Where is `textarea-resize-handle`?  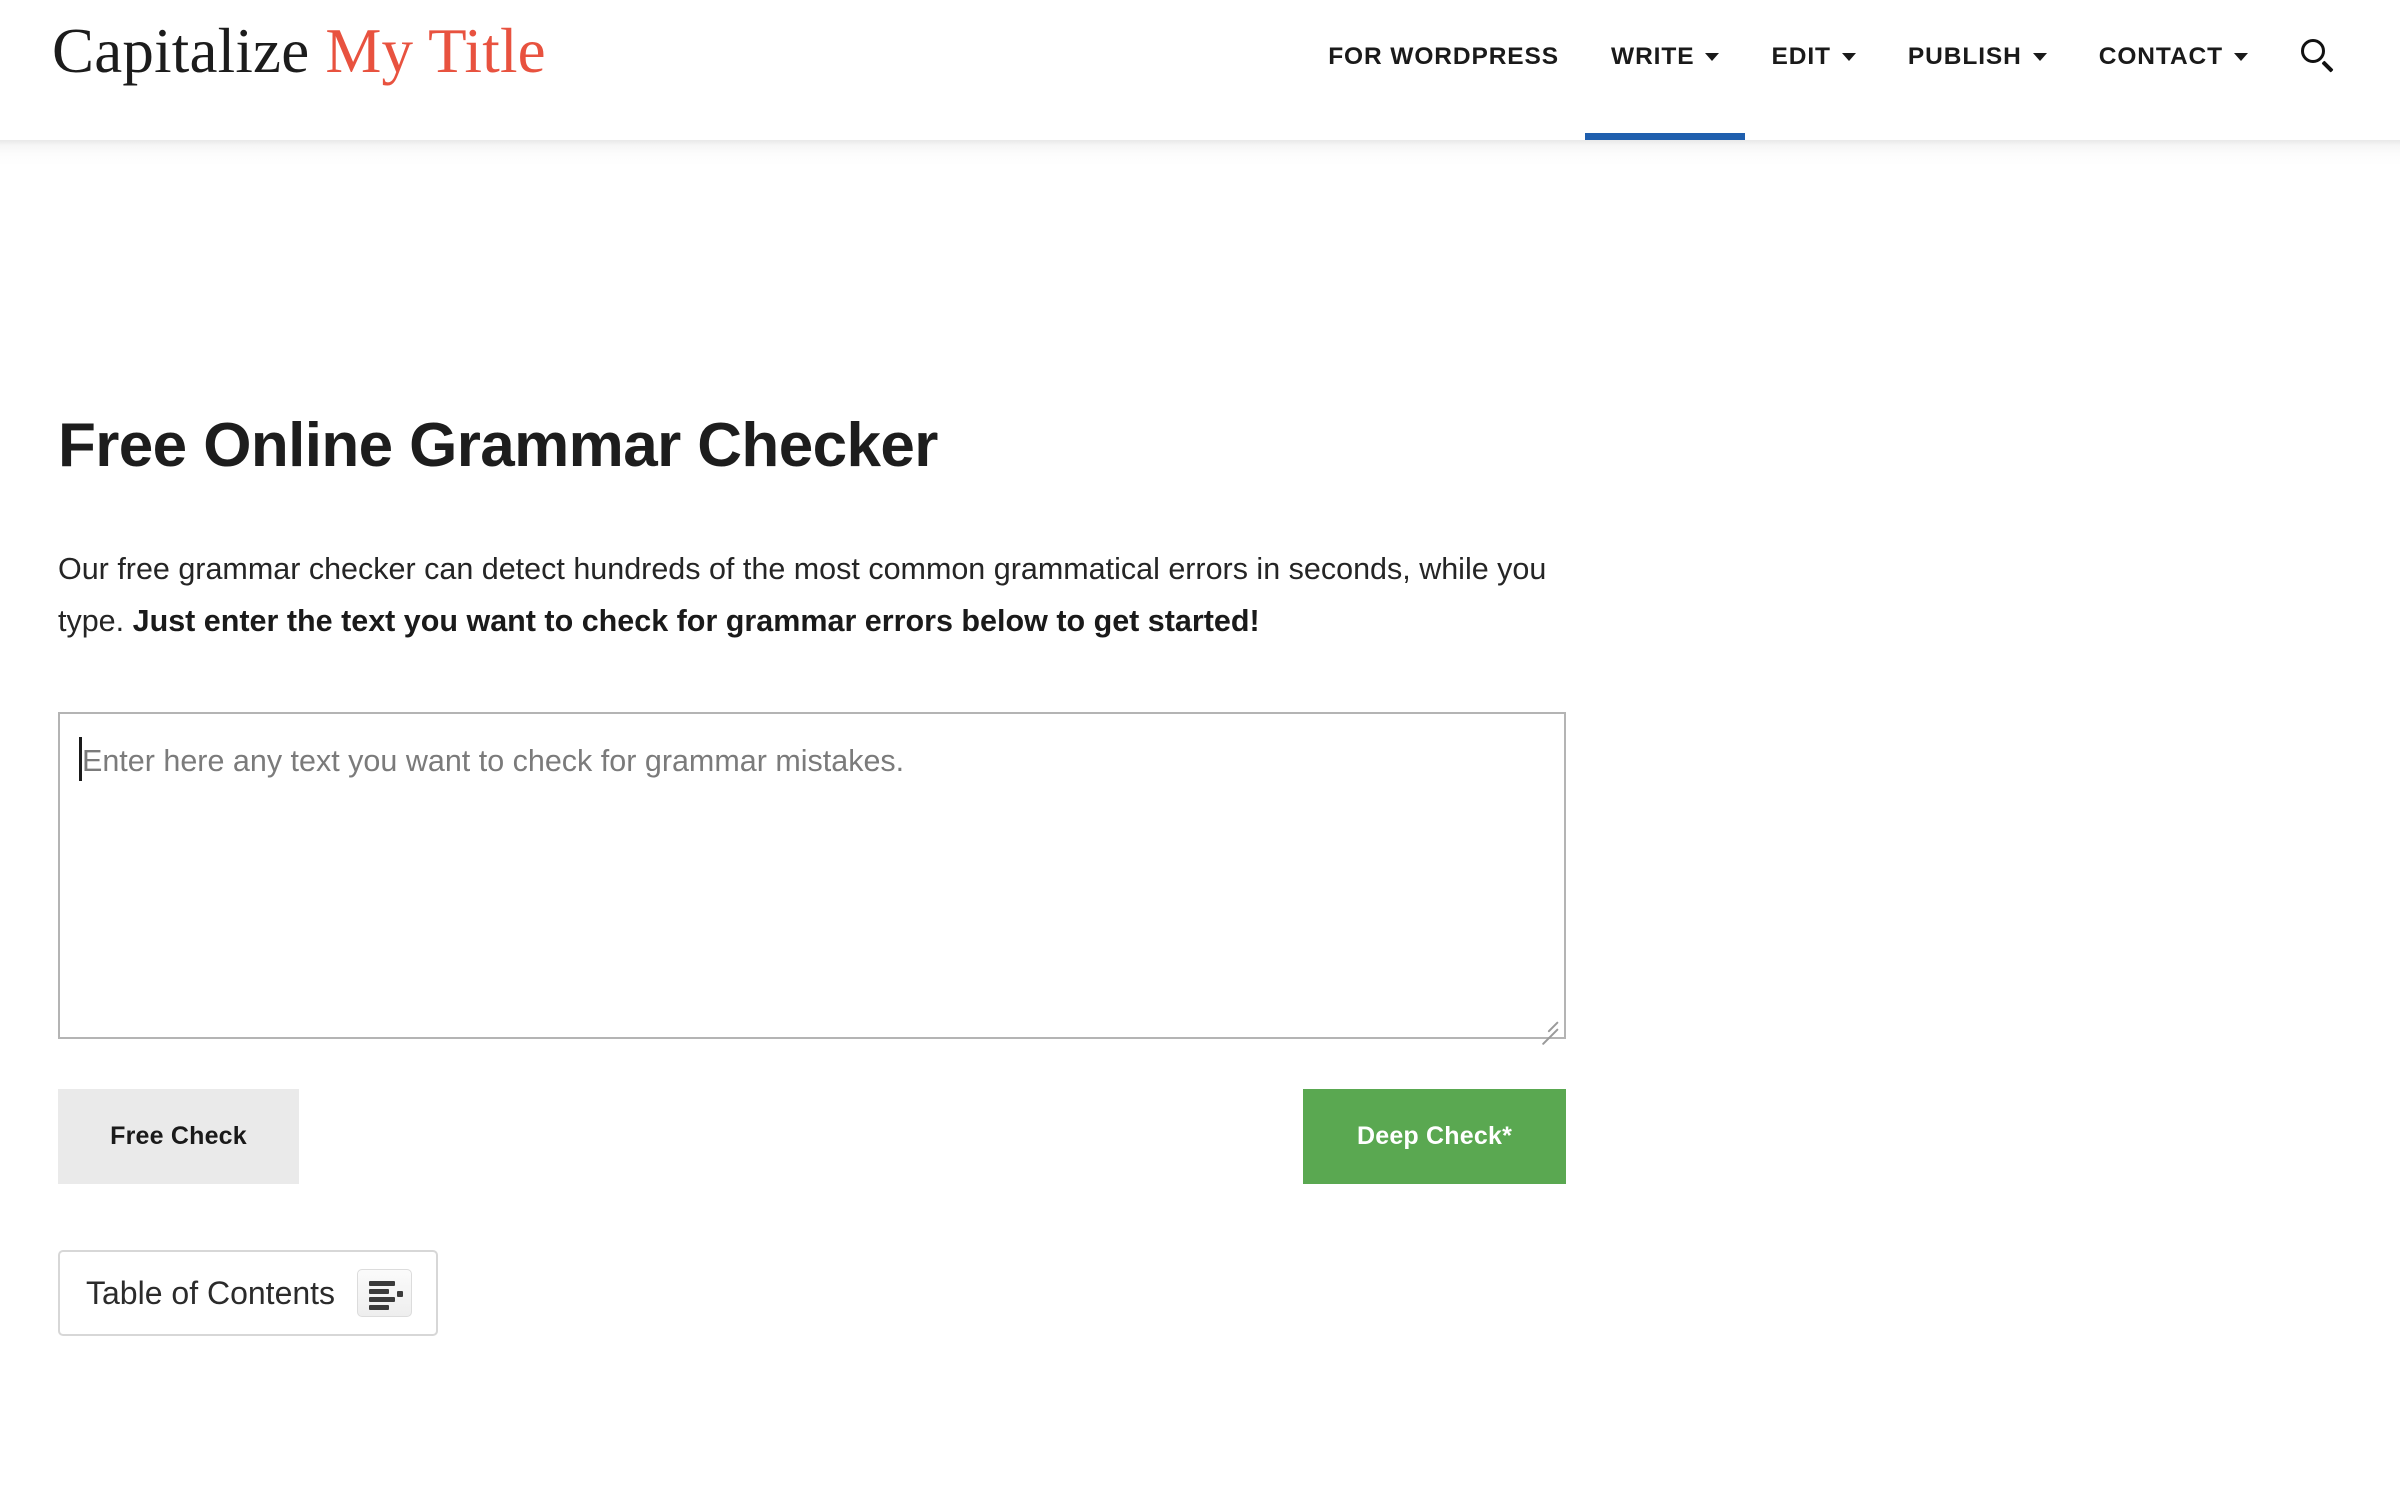 textarea-resize-handle is located at coordinates (1548, 1027).